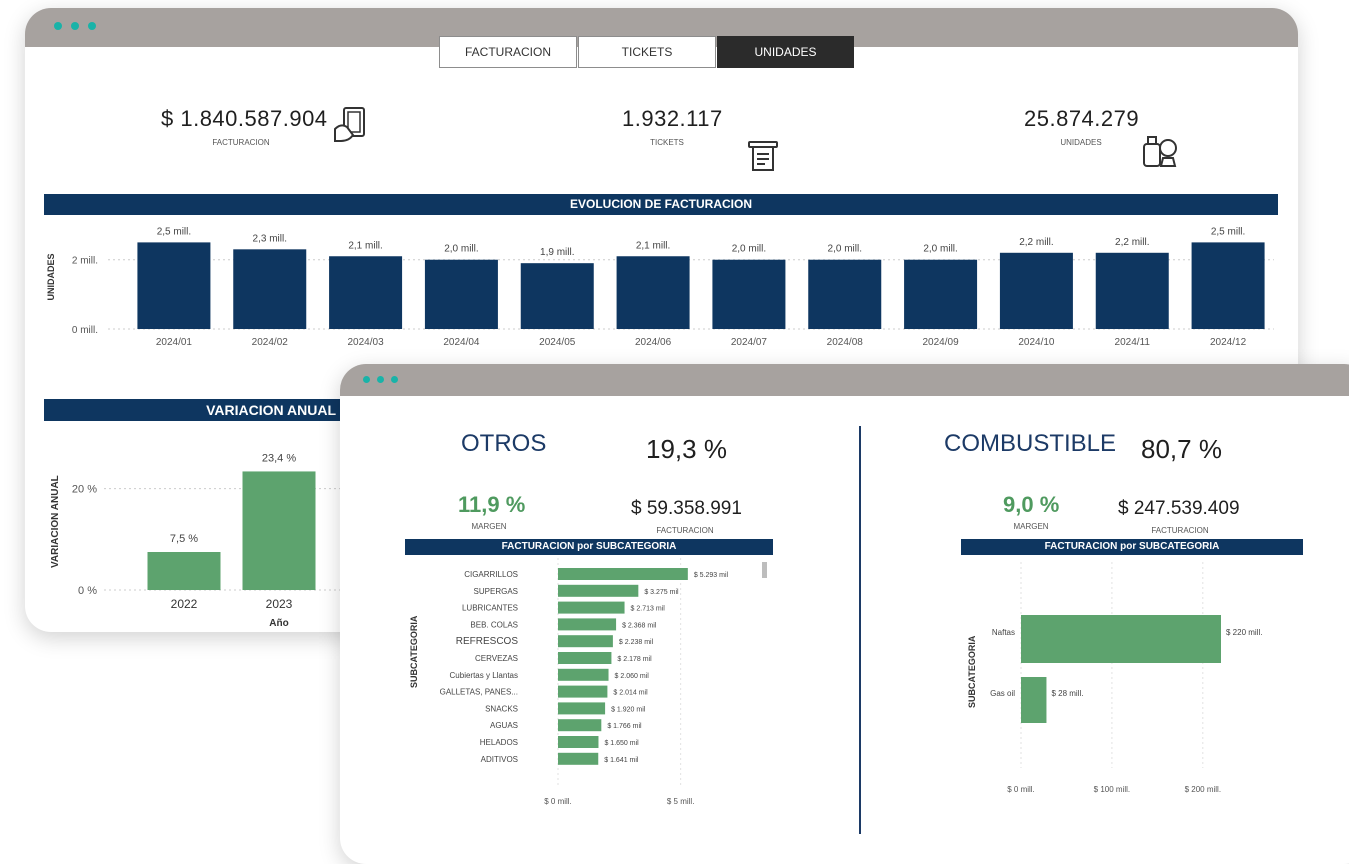 This screenshot has width=1349, height=864. What do you see at coordinates (621, 760) in the screenshot?
I see `bar-data-label: $ 1.641 mil` at bounding box center [621, 760].